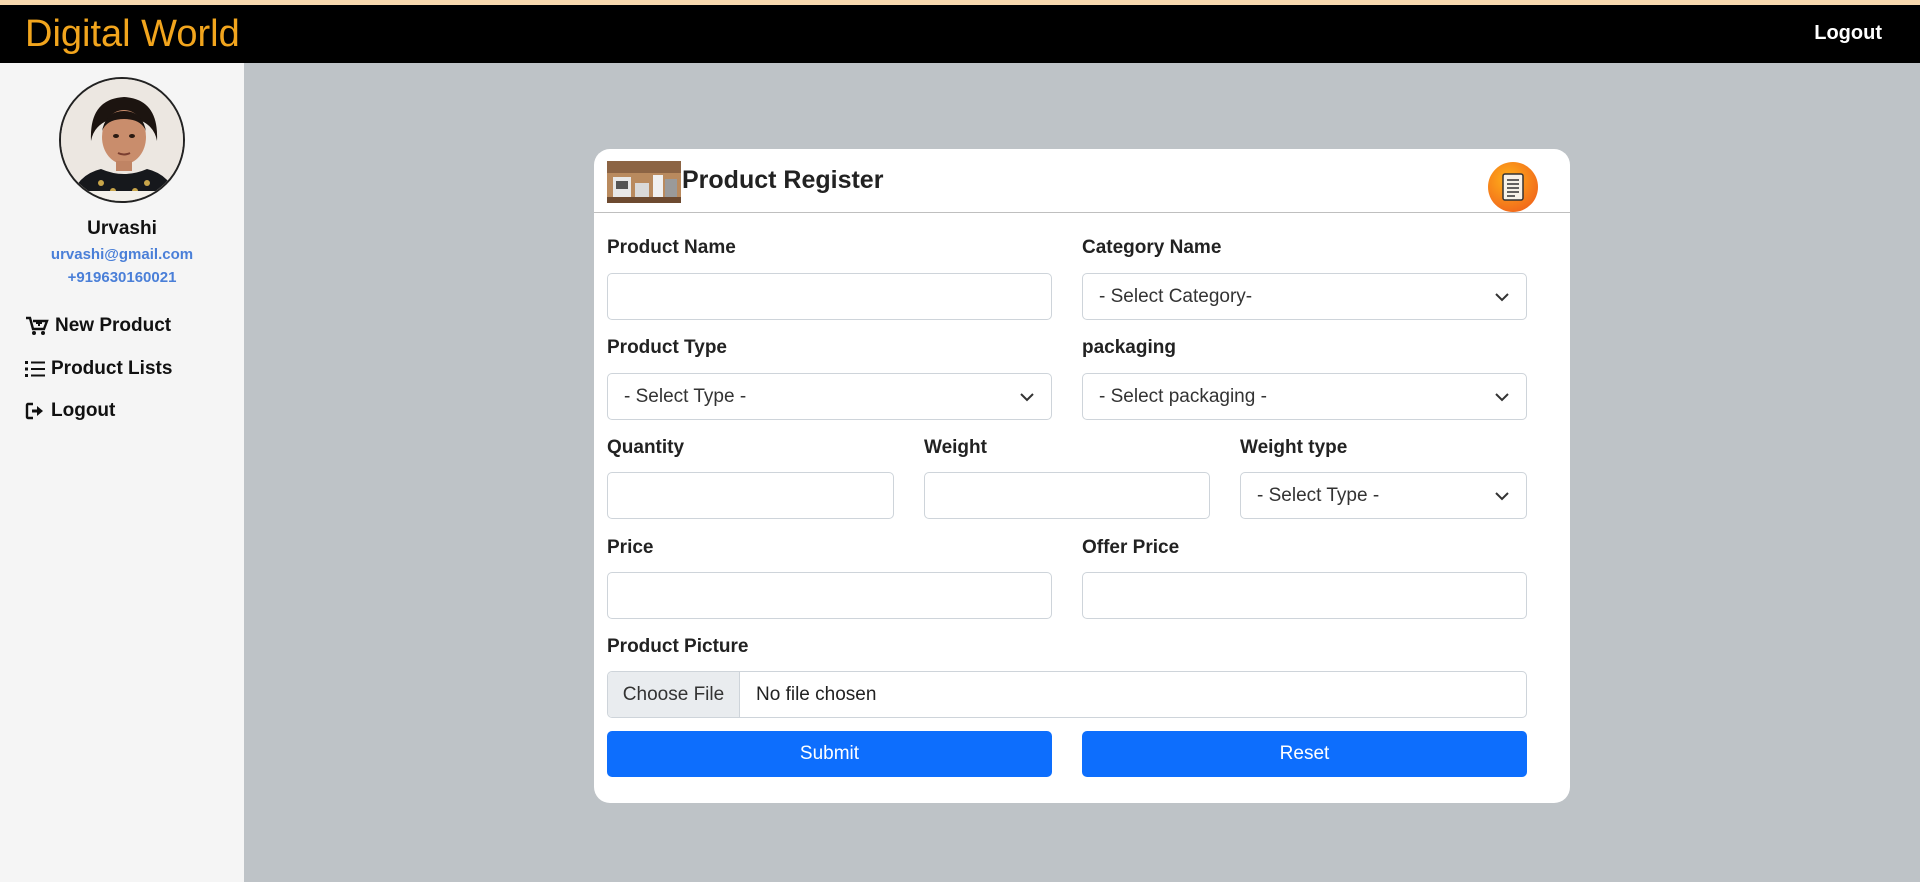 The height and width of the screenshot is (882, 1920). I want to click on offer-price-input, so click(1304, 595).